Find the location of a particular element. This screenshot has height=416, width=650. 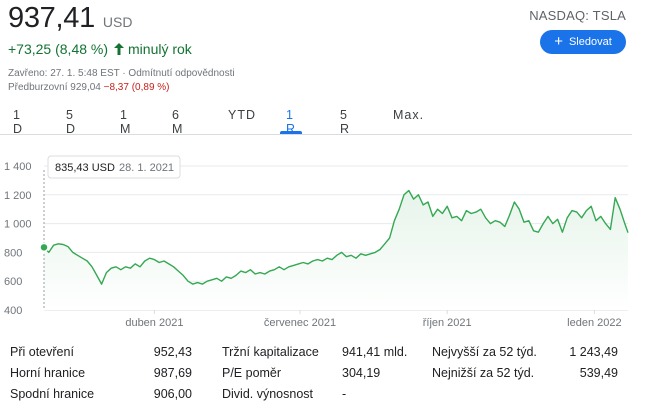

arrow-up-icon is located at coordinates (119, 49).